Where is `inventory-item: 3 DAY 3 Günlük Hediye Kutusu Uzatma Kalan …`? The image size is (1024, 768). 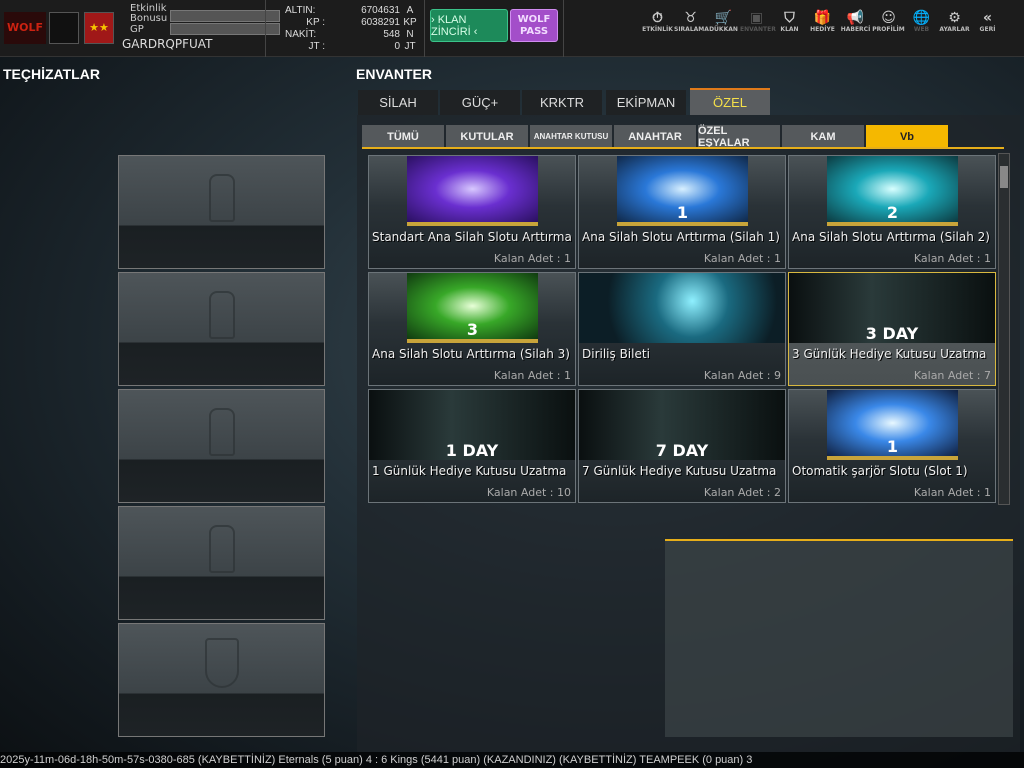
inventory-item: 3 DAY 3 Günlük Hediye Kutusu Uzatma Kalan … is located at coordinates (892, 329).